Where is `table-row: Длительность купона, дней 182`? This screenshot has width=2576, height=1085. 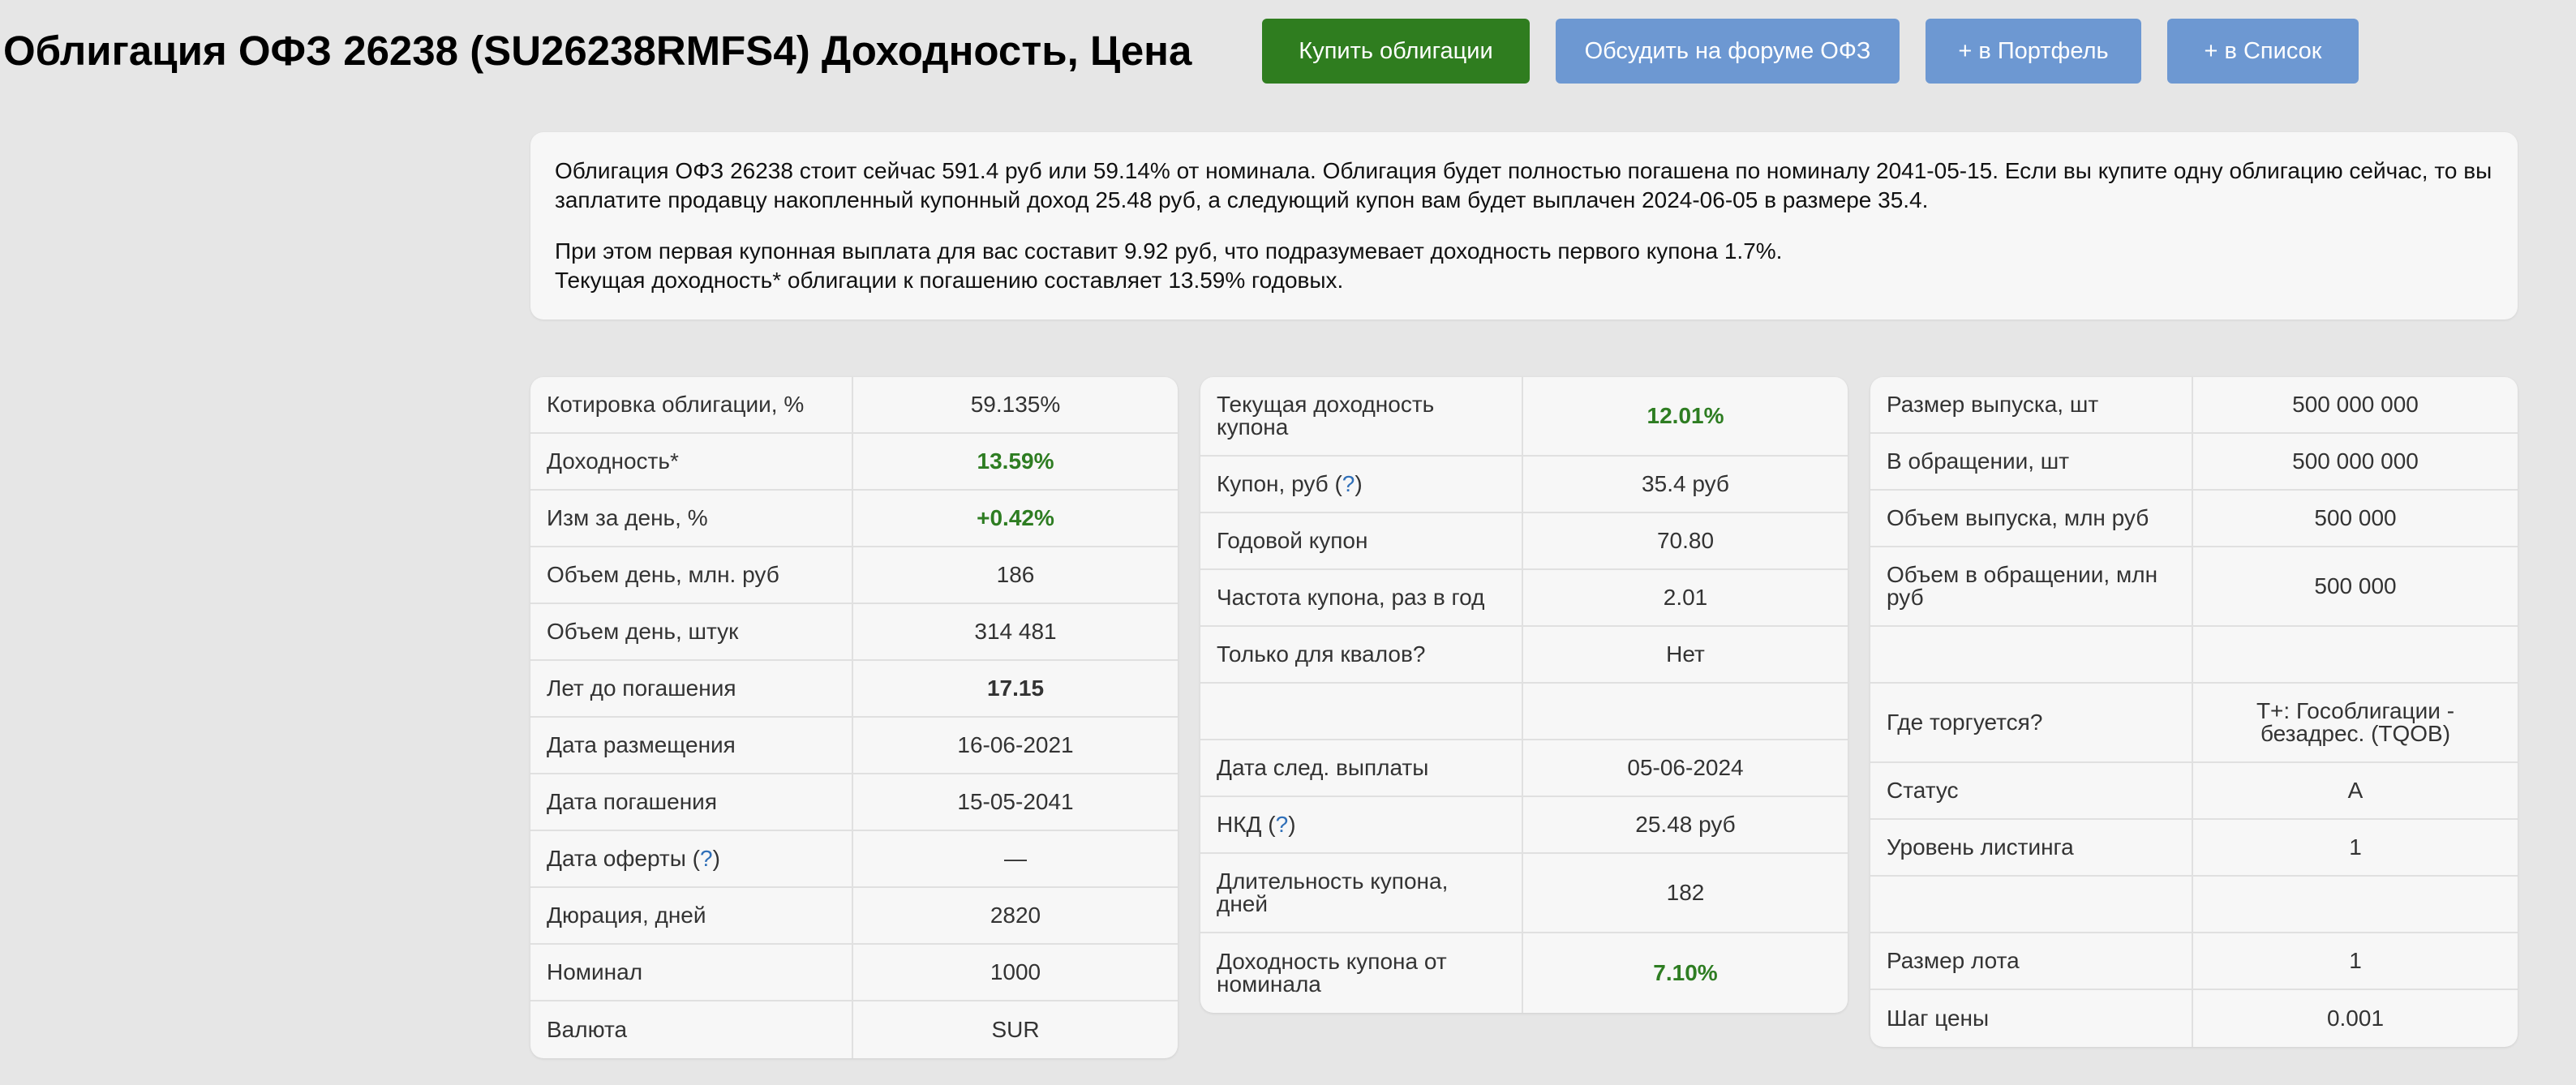 table-row: Длительность купона, дней 182 is located at coordinates (1524, 893).